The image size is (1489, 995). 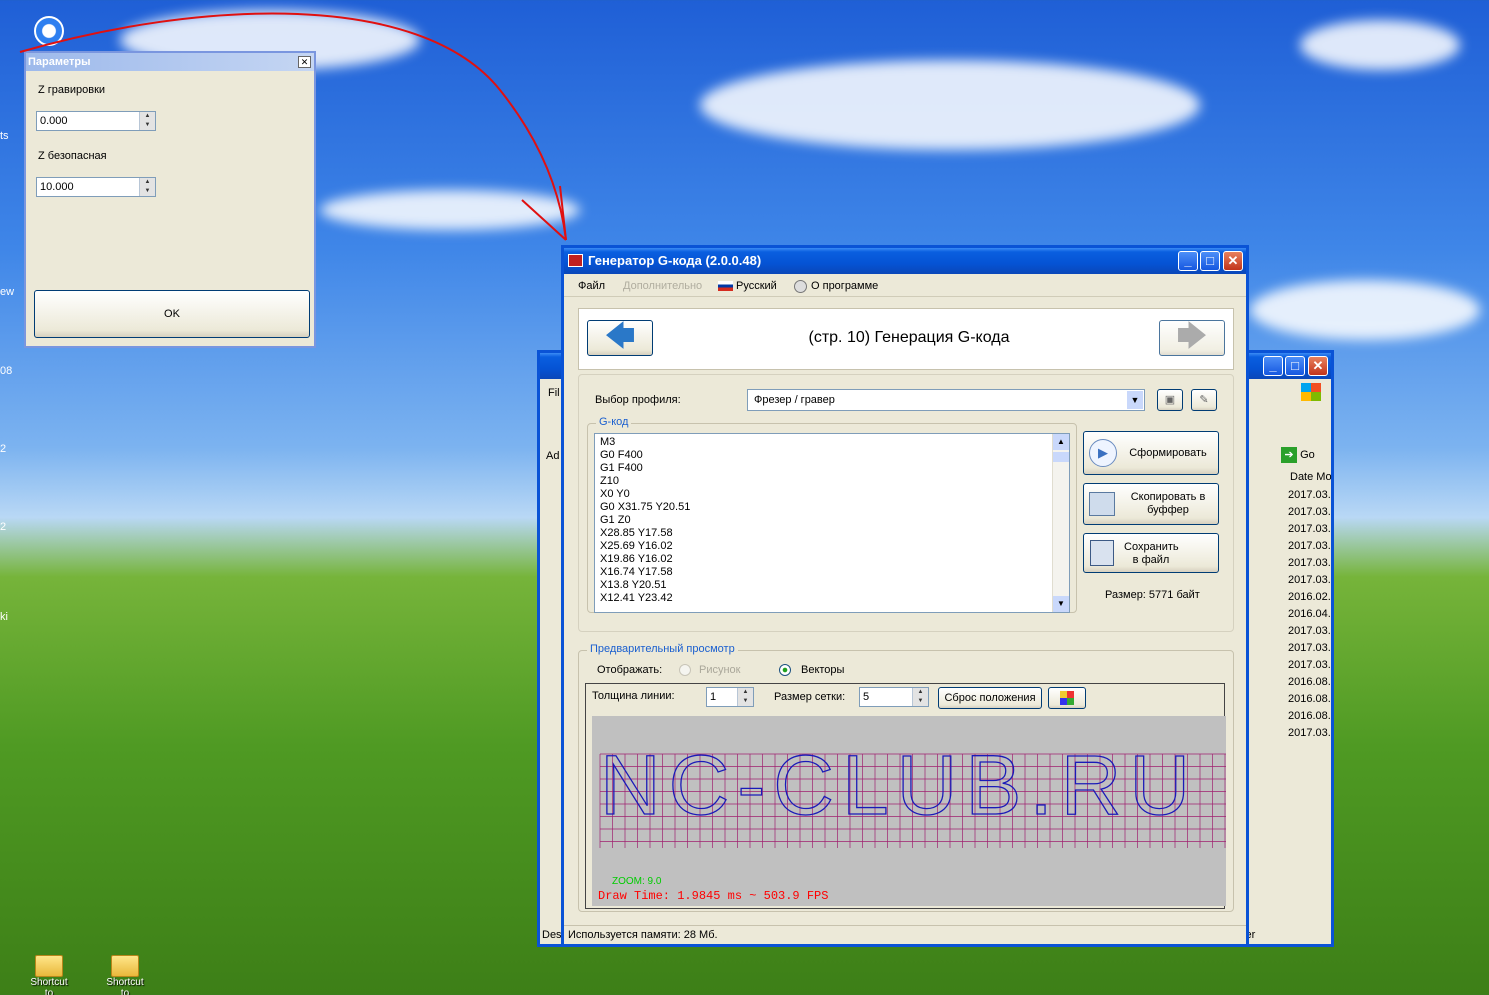 What do you see at coordinates (1210, 261) in the screenshot?
I see `maximize-button: □` at bounding box center [1210, 261].